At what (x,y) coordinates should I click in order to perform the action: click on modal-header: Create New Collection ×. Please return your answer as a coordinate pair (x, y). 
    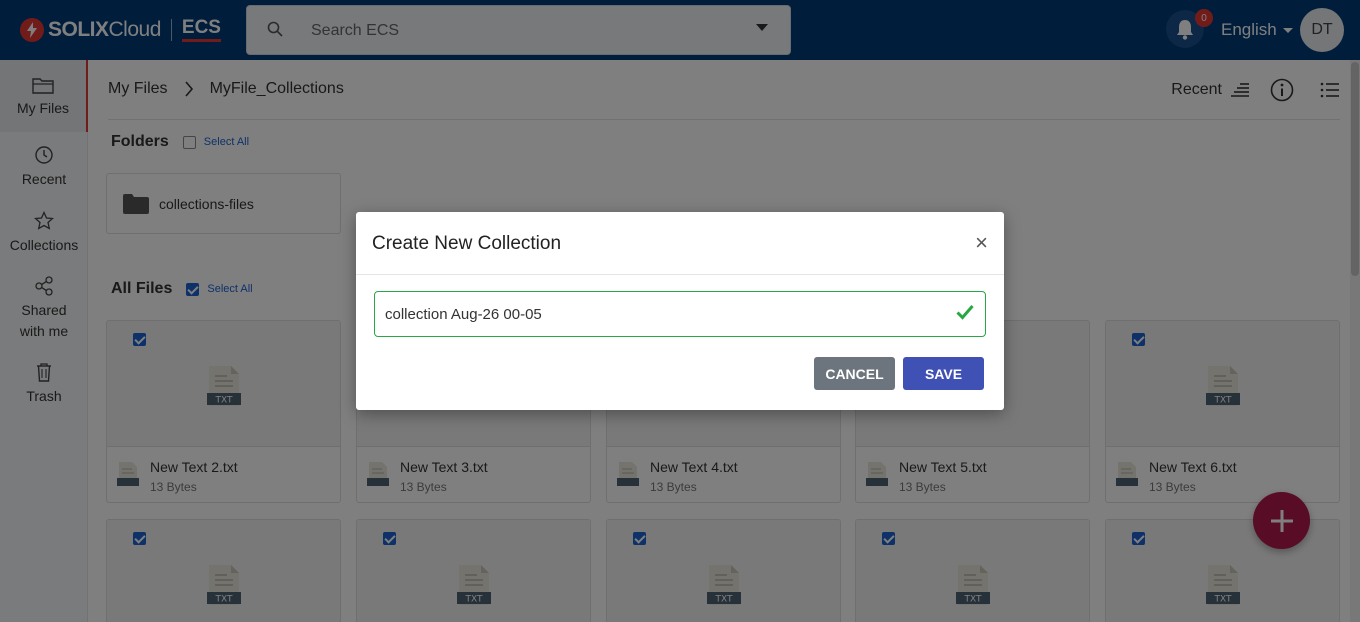
    Looking at the image, I should click on (680, 243).